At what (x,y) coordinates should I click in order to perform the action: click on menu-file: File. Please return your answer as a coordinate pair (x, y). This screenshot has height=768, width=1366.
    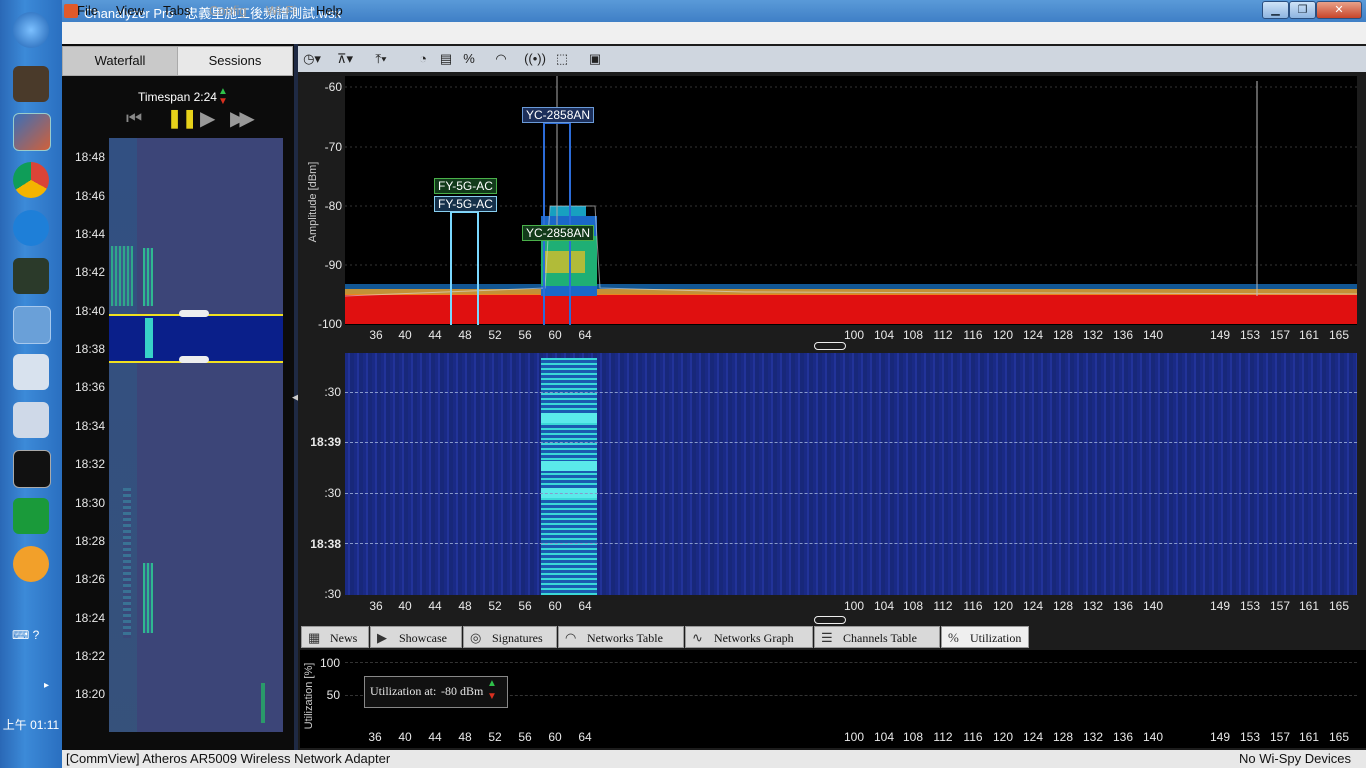
    Looking at the image, I should click on (87, 10).